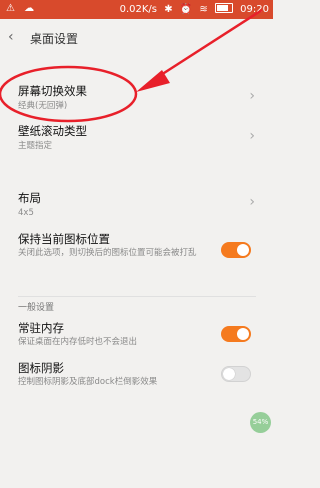  I want to click on icon-shadow-toggle, so click(236, 374).